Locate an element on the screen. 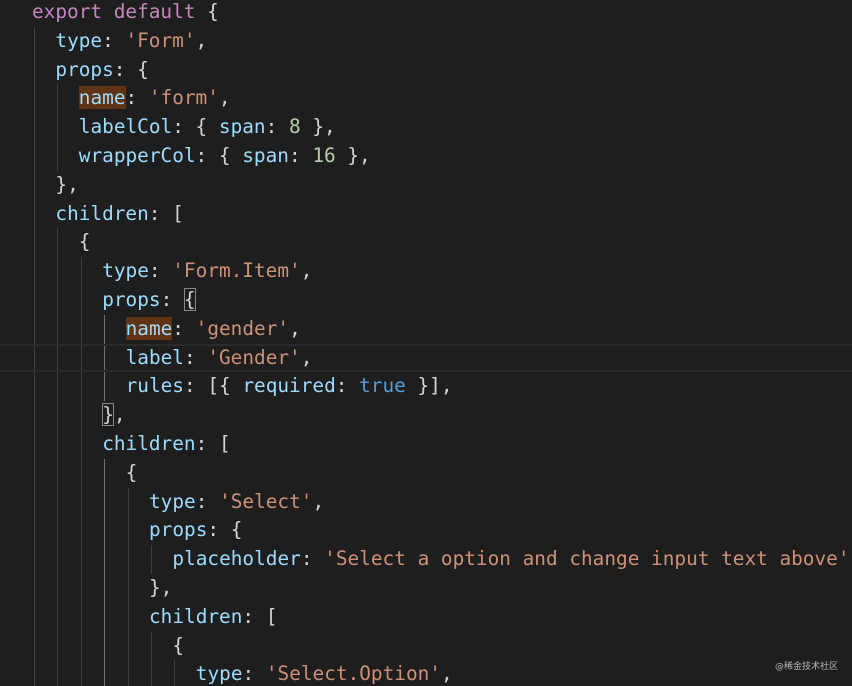  code-line: type: 'Select', is located at coordinates (426, 502).